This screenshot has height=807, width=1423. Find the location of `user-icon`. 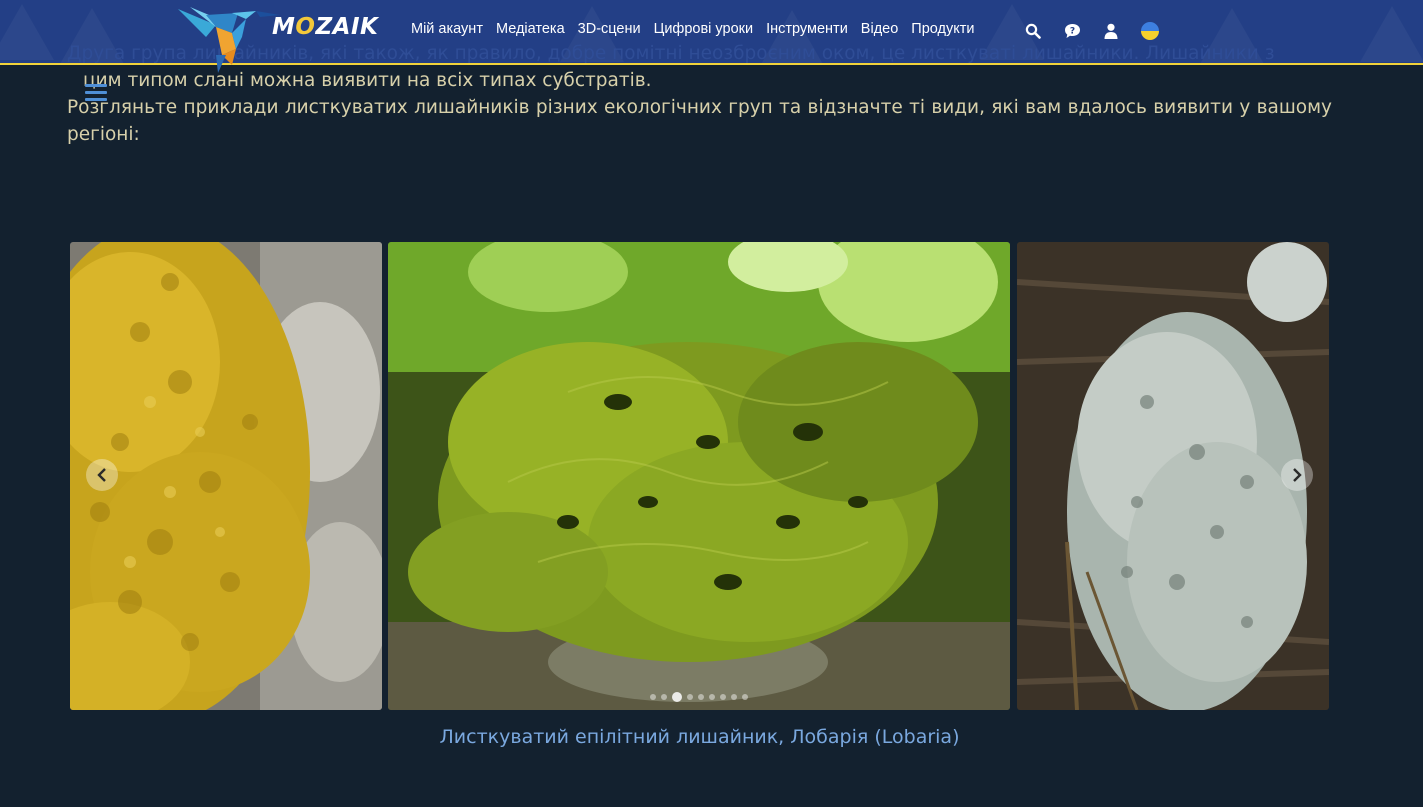

user-icon is located at coordinates (1111, 31).